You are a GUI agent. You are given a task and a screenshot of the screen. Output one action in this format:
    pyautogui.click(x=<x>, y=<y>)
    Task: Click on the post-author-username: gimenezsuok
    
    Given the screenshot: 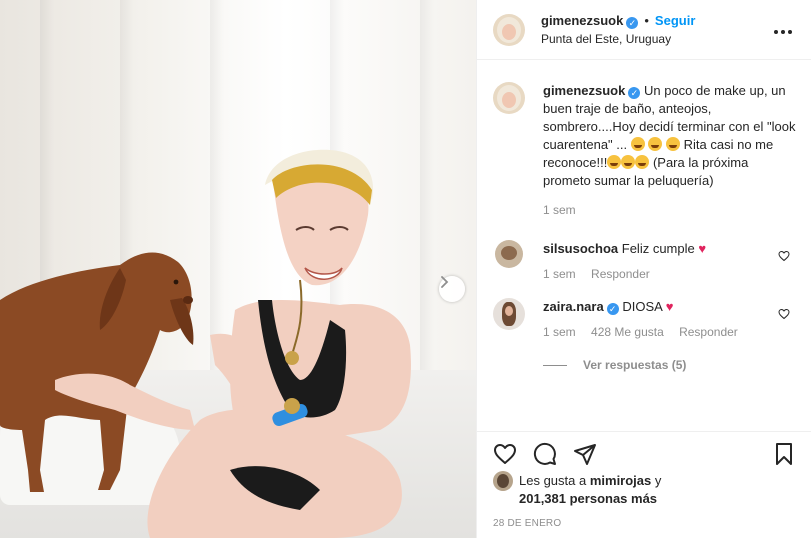 What is the action you would take?
    pyautogui.click(x=582, y=20)
    